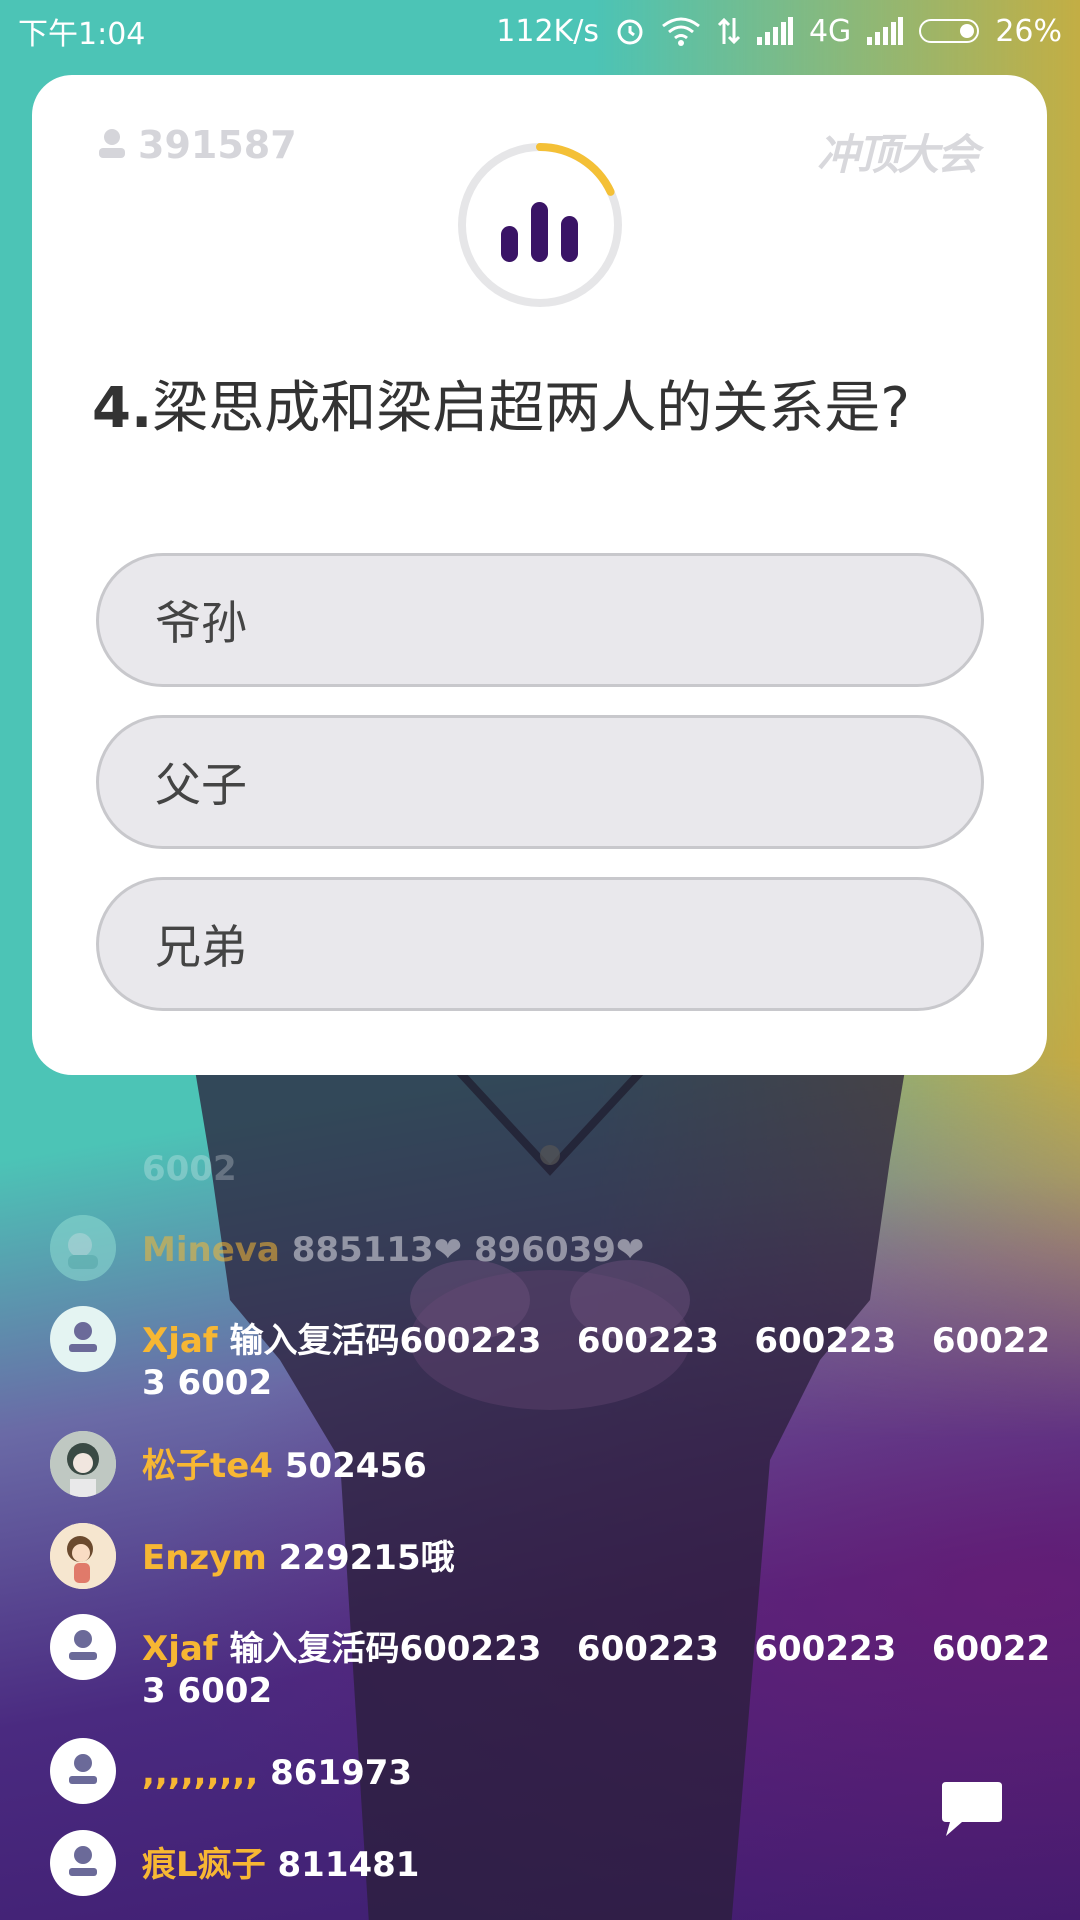 The width and height of the screenshot is (1080, 1920). I want to click on viewer-count: 391587, so click(197, 145).